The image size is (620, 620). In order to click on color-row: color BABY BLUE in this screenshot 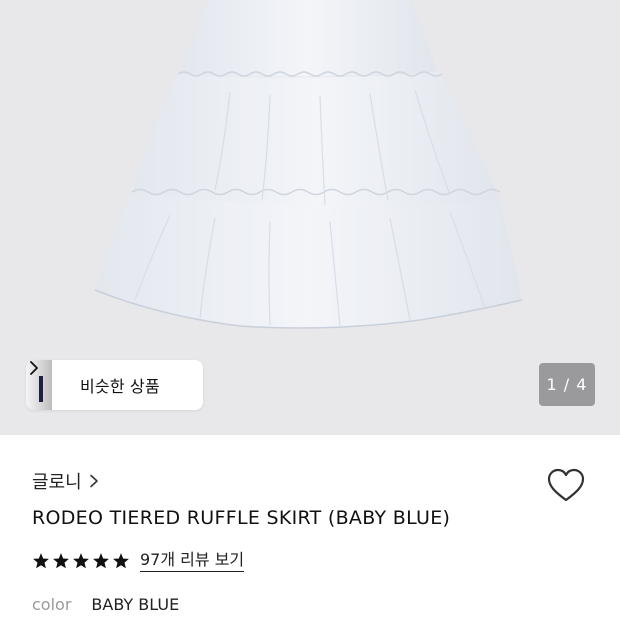, I will do `click(105, 604)`.